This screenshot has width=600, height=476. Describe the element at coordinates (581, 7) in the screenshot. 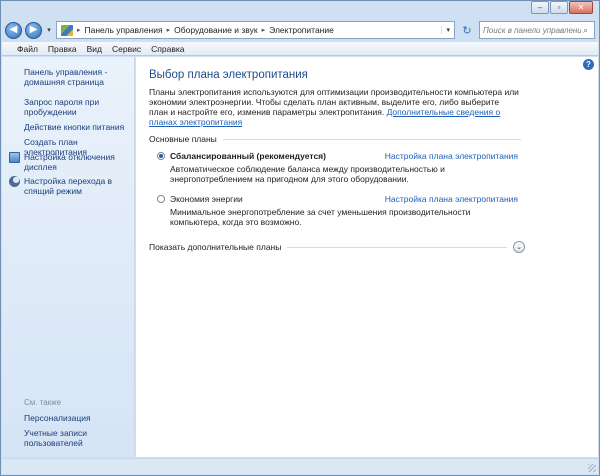

I see `close-button: ✕` at that location.